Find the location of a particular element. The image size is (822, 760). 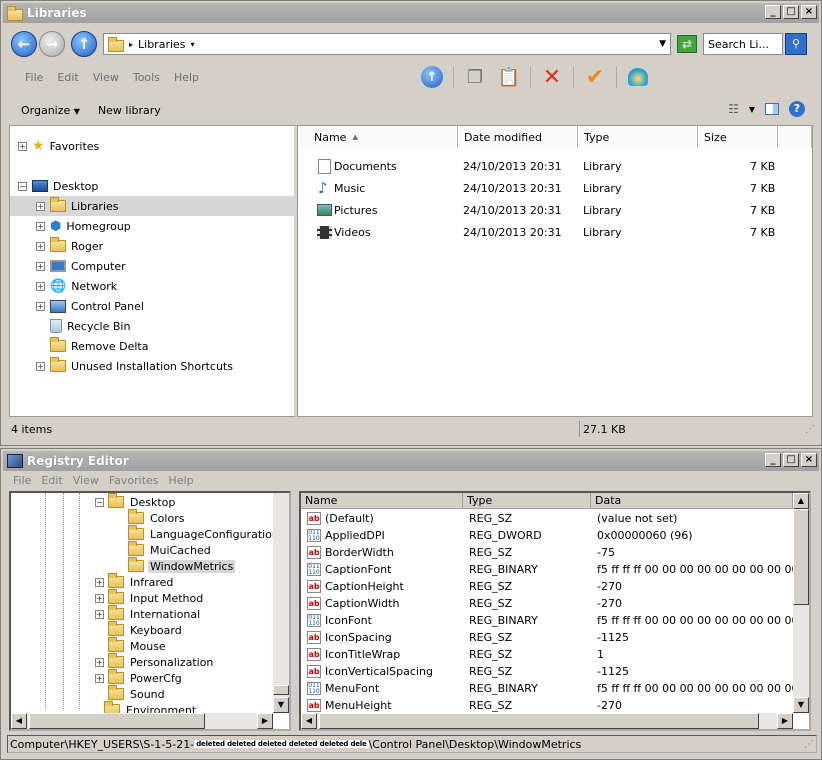

tree-horizontal-scrollbar: ◀ ▶ is located at coordinates (142, 721).